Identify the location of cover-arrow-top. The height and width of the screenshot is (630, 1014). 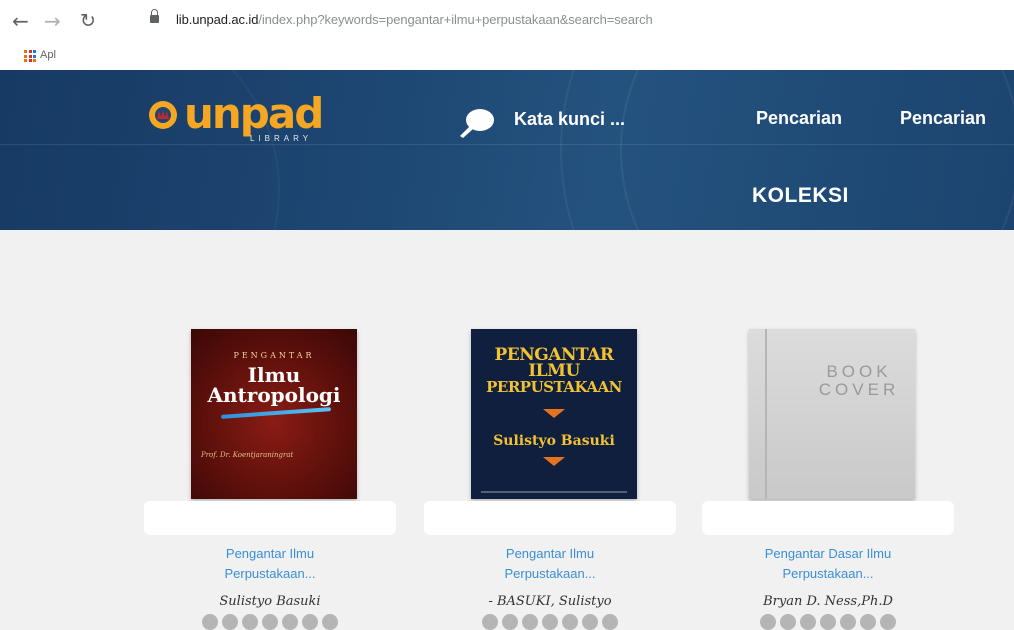
(554, 413).